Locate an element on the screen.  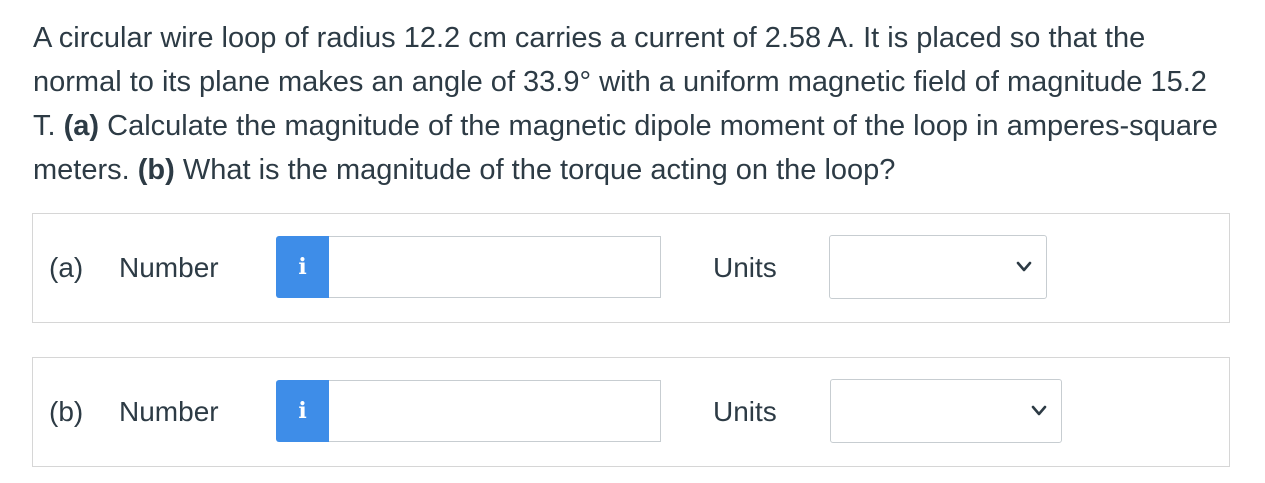
part-a-tag: (a) is located at coordinates (81, 126).